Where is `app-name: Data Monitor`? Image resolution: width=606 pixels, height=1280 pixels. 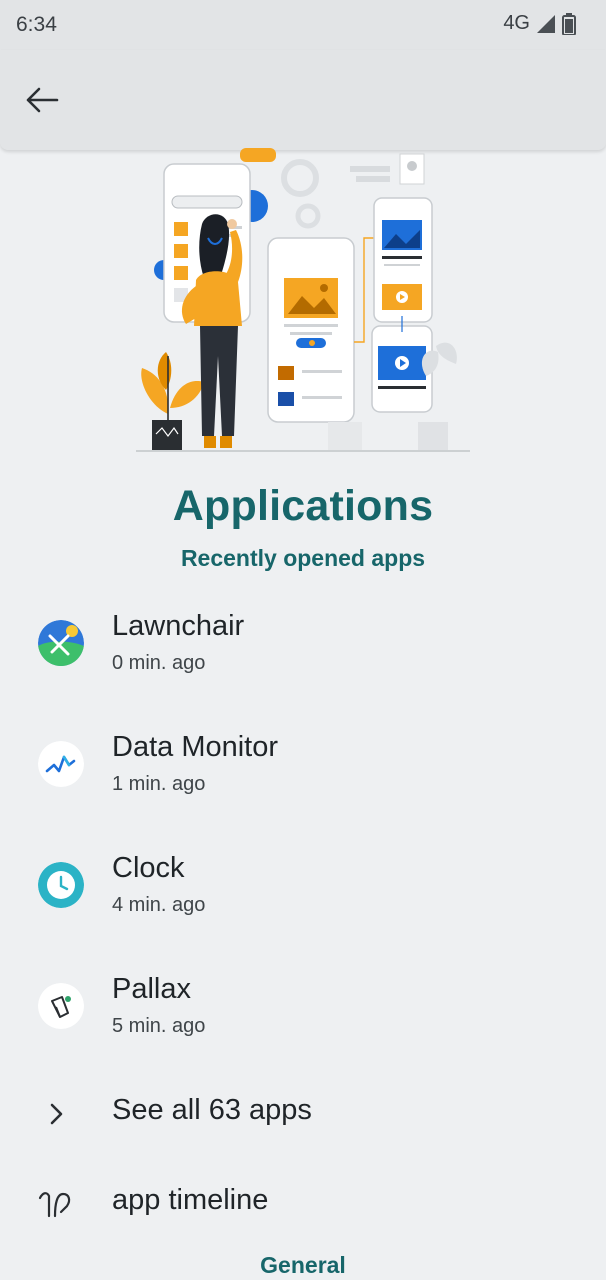
app-name: Data Monitor is located at coordinates (195, 747).